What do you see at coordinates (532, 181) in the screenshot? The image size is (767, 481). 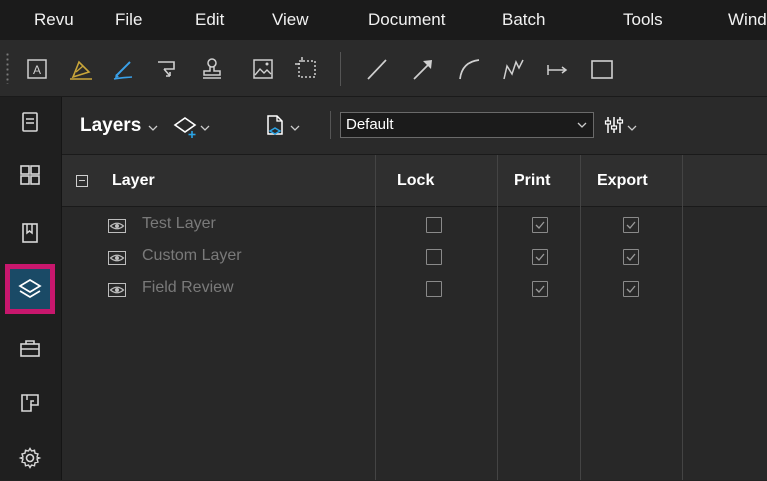 I see `column-header-print: Print` at bounding box center [532, 181].